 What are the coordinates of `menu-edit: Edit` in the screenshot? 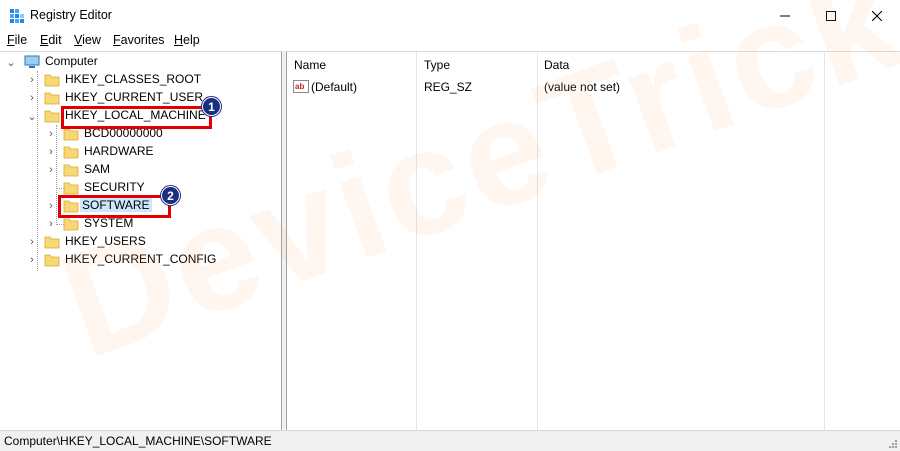 It's located at (51, 40).